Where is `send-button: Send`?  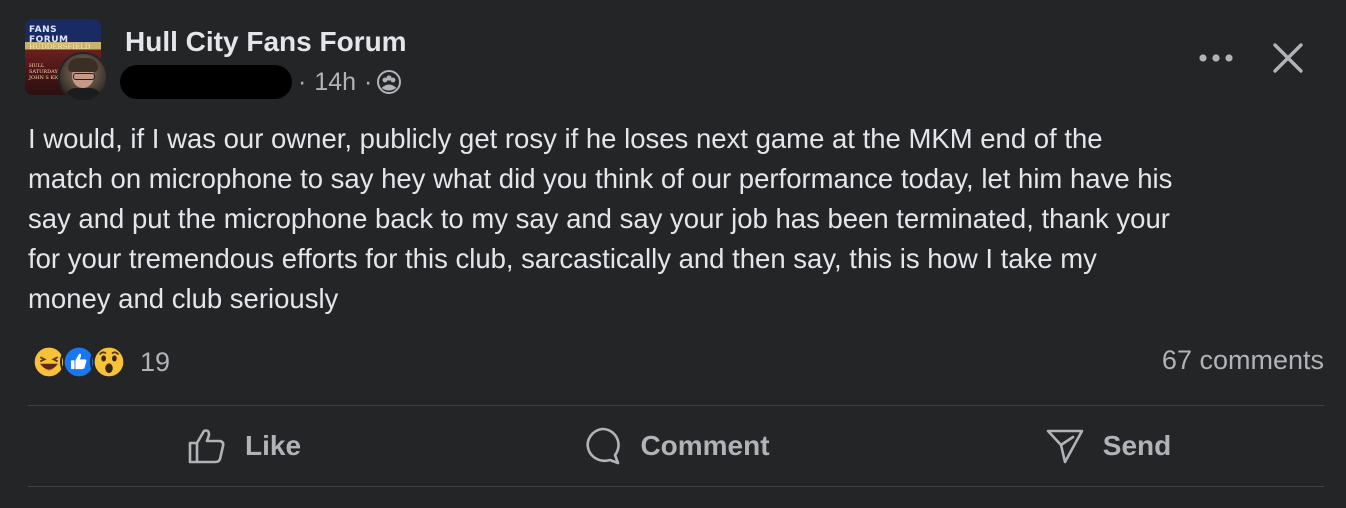
send-button: Send is located at coordinates (1108, 446).